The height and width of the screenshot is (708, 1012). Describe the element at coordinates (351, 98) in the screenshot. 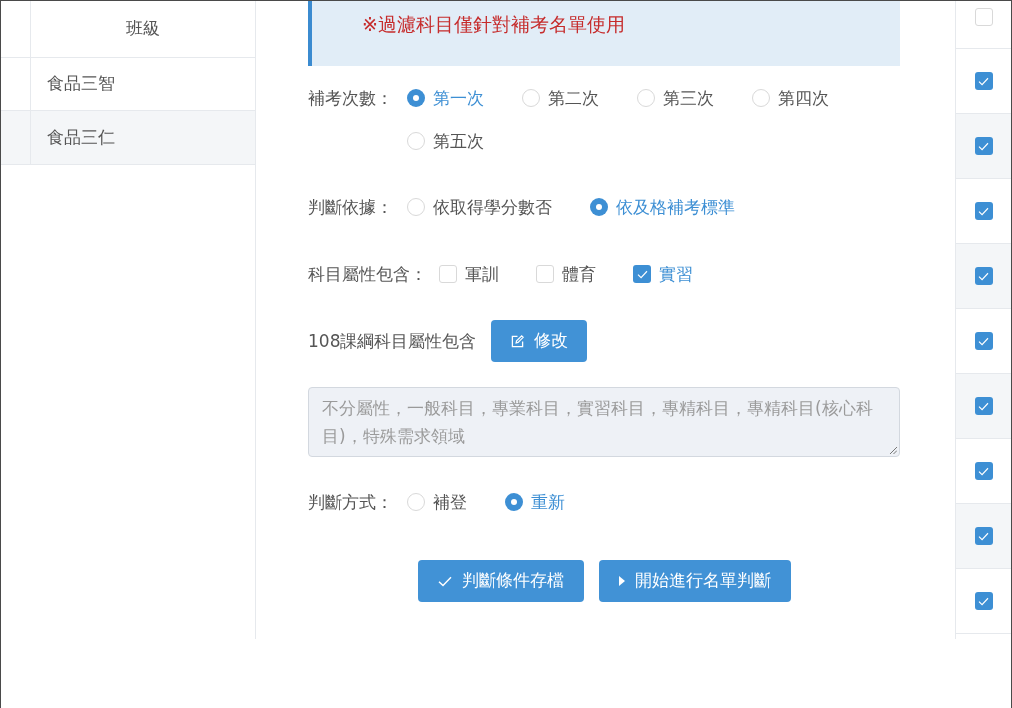

I see `field-label: 補考次數：` at that location.